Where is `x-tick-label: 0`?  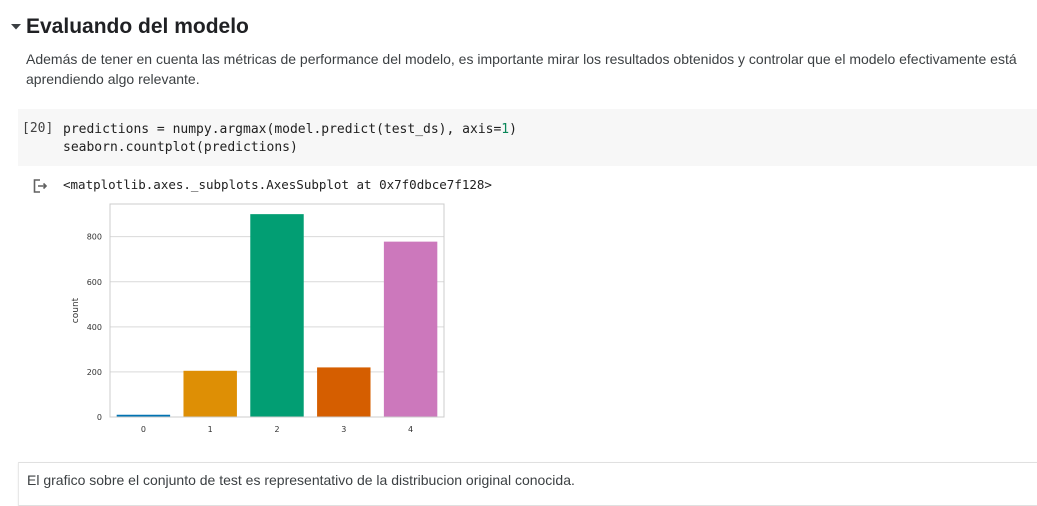 x-tick-label: 0 is located at coordinates (143, 429).